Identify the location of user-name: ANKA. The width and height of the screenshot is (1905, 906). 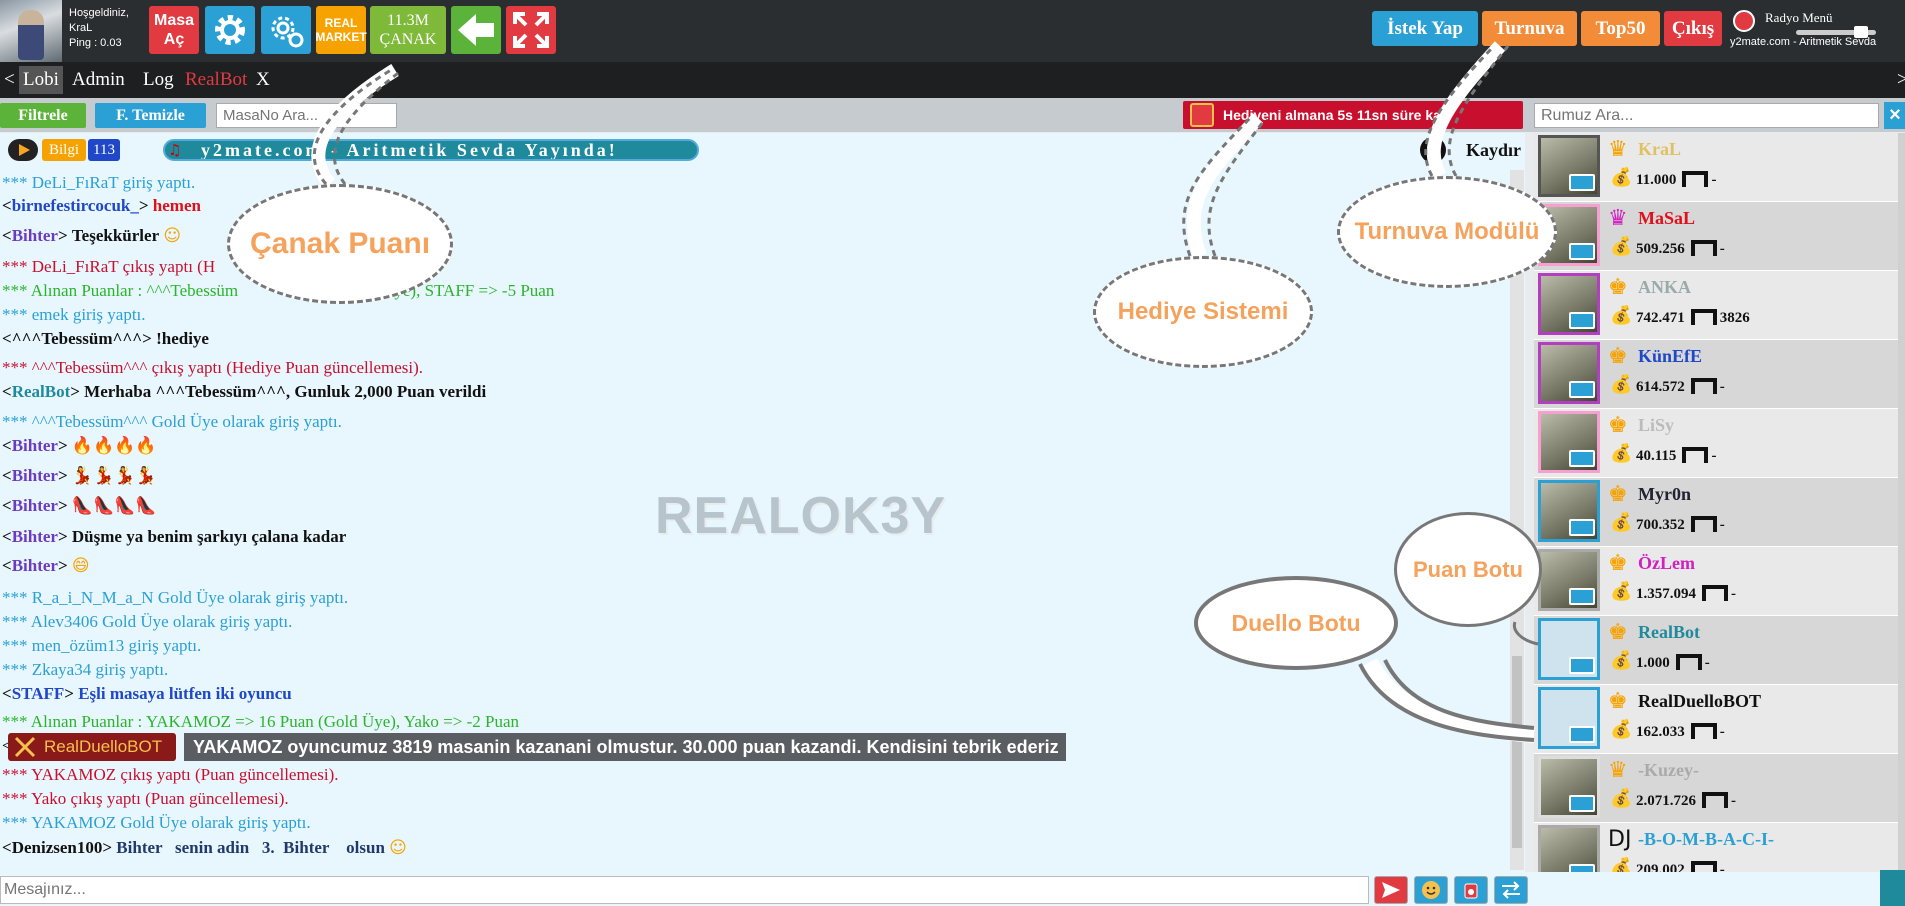
(1664, 287).